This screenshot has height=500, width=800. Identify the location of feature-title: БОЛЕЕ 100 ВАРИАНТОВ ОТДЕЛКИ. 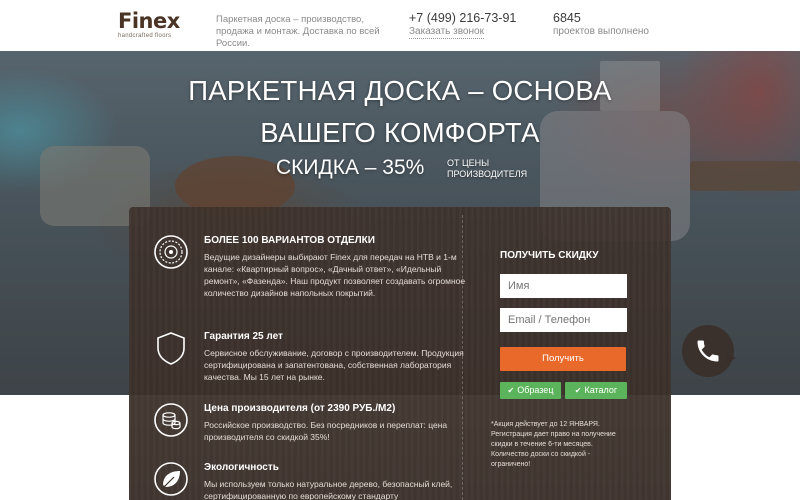
(289, 240).